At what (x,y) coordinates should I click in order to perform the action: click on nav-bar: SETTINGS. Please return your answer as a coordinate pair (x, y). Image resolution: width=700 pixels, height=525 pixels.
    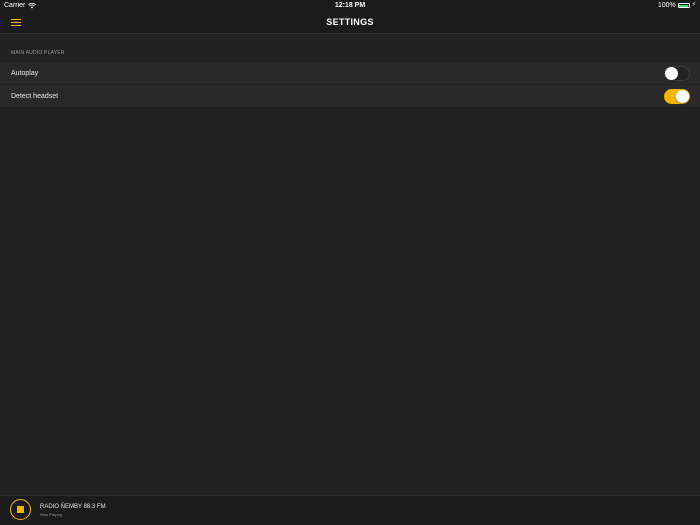
    Looking at the image, I should click on (350, 22).